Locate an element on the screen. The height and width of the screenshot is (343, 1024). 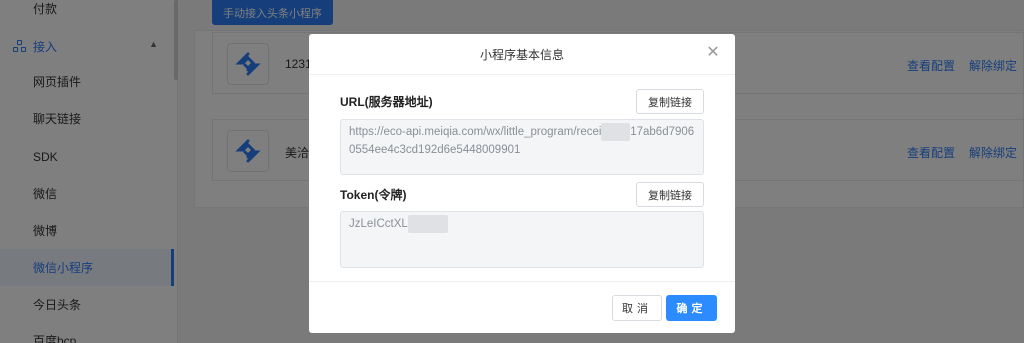
masked-text: xxxxx is located at coordinates (616, 132).